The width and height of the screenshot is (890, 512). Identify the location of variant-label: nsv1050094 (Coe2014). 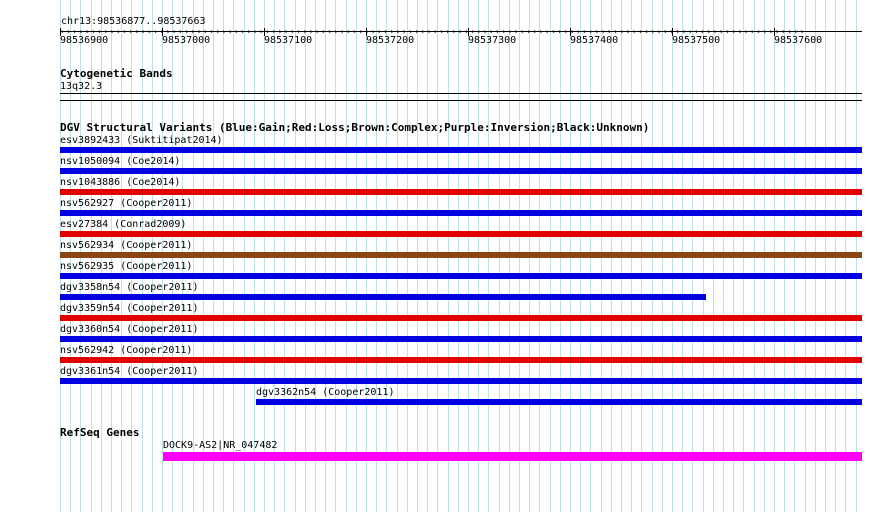
(120, 161).